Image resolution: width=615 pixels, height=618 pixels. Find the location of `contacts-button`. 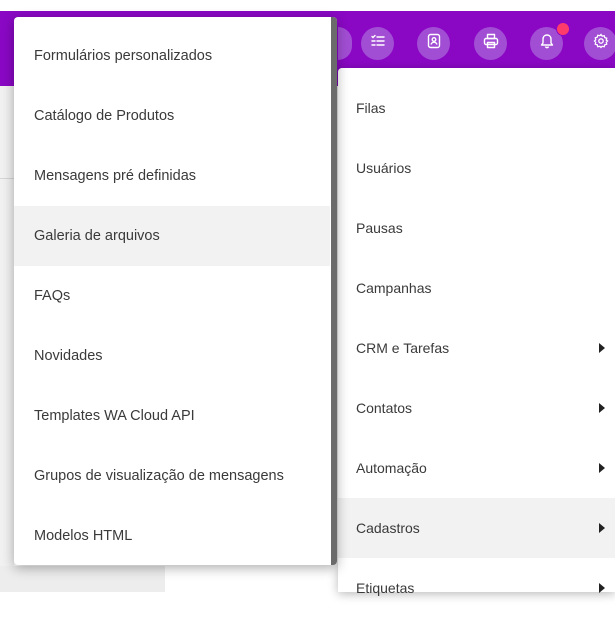

contacts-button is located at coordinates (433, 43).